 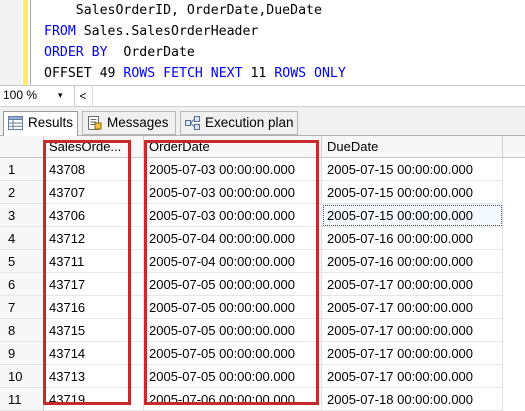 What do you see at coordinates (94, 215) in the screenshot?
I see `cell-salesorderid: 43706` at bounding box center [94, 215].